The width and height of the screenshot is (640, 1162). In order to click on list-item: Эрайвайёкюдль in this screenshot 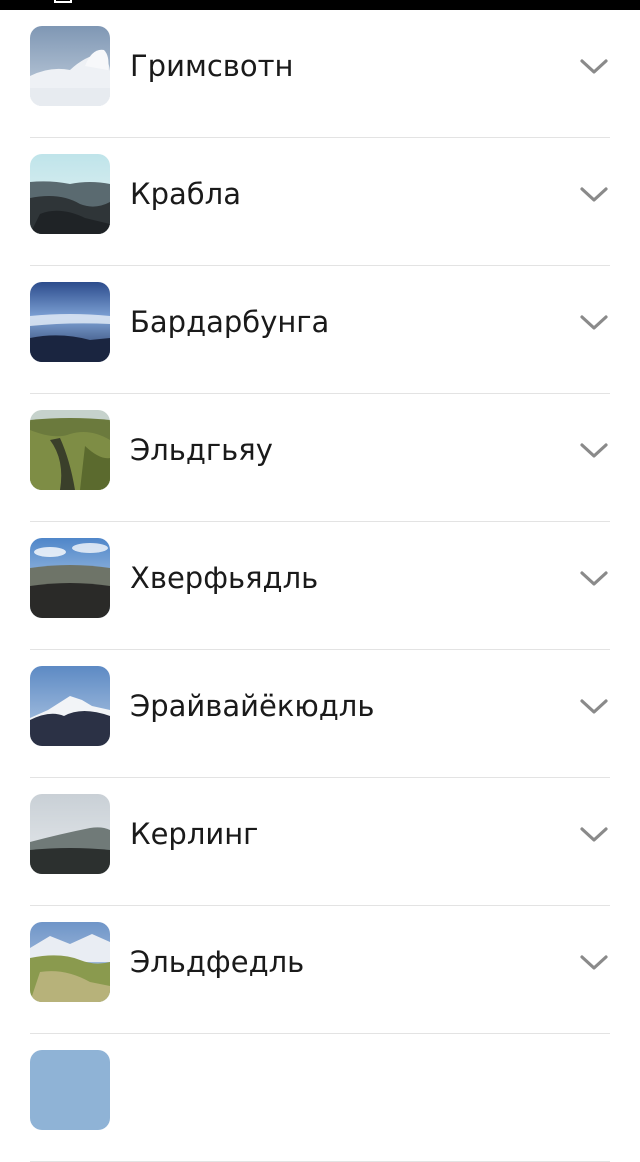, I will do `click(320, 714)`.